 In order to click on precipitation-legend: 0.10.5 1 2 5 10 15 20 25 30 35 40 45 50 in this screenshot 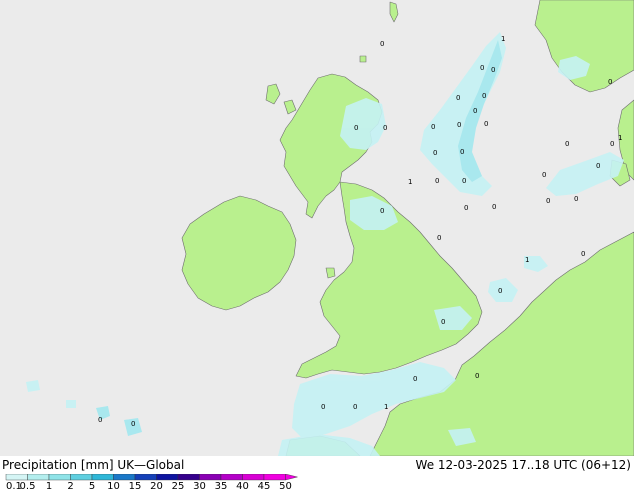, I will do `click(151, 482)`.